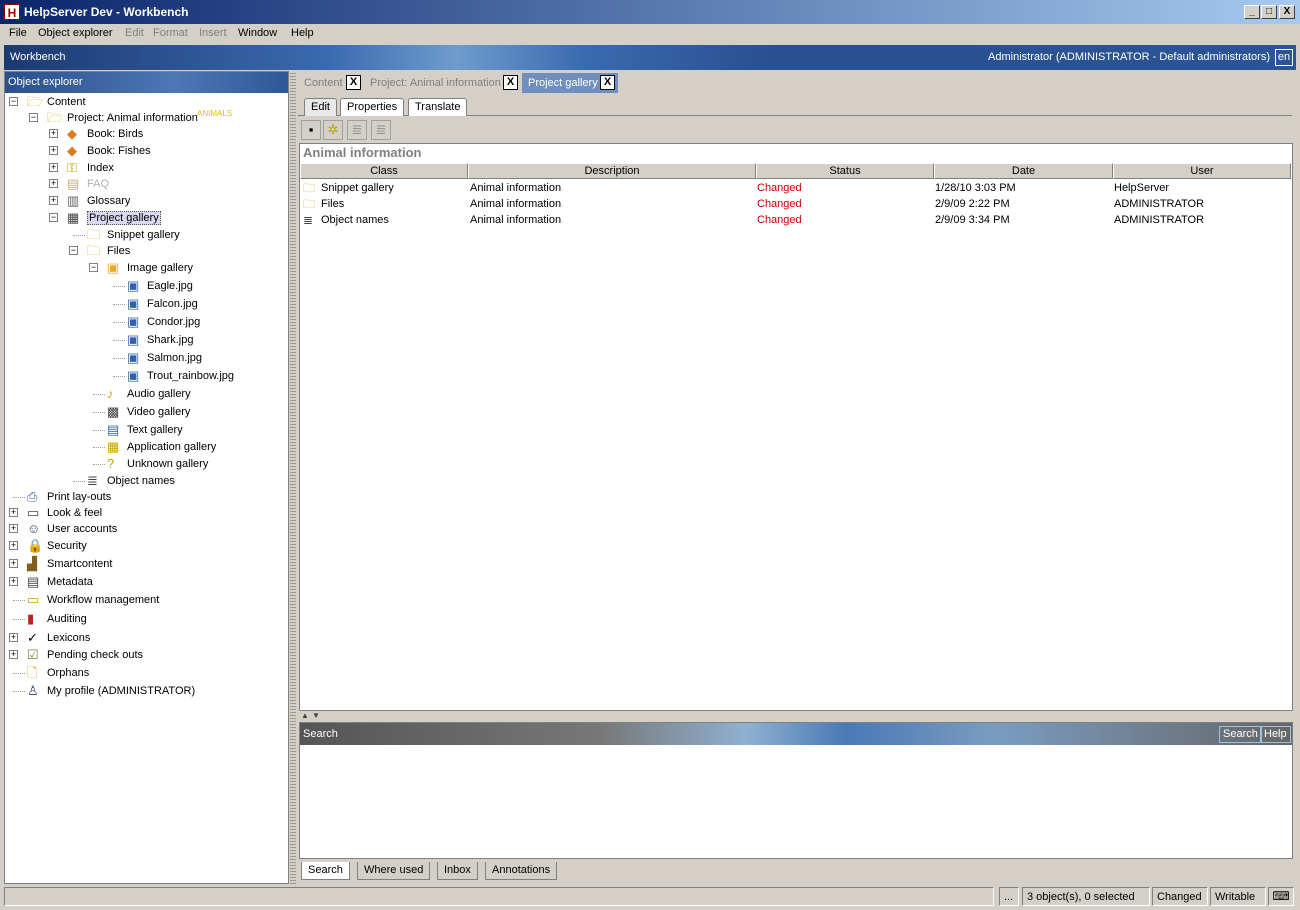 The height and width of the screenshot is (910, 1300). Describe the element at coordinates (145, 529) in the screenshot. I see `tree-item: + ☺ User accounts` at that location.